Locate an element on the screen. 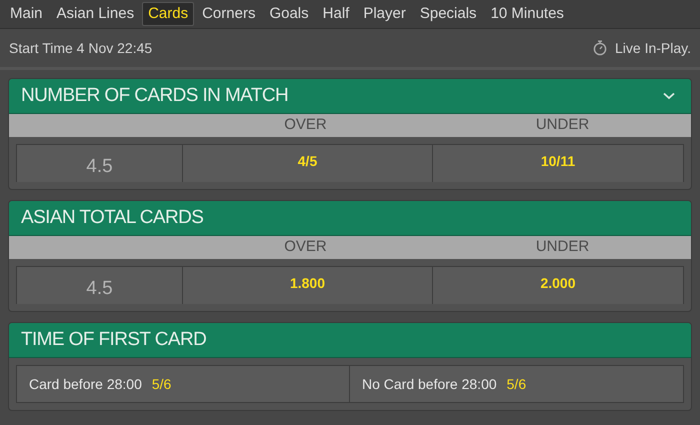  market-header: ASIAN TOTAL CARDS is located at coordinates (350, 218).